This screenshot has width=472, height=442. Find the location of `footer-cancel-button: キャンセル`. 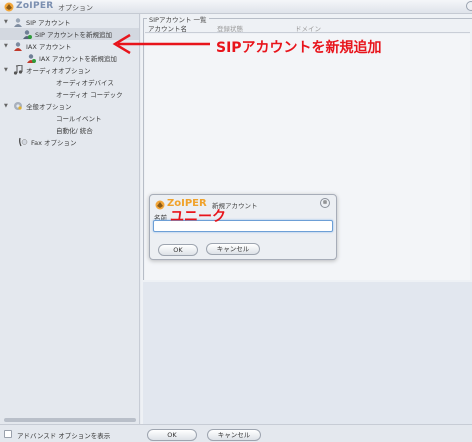

footer-cancel-button: キャンセル is located at coordinates (234, 435).